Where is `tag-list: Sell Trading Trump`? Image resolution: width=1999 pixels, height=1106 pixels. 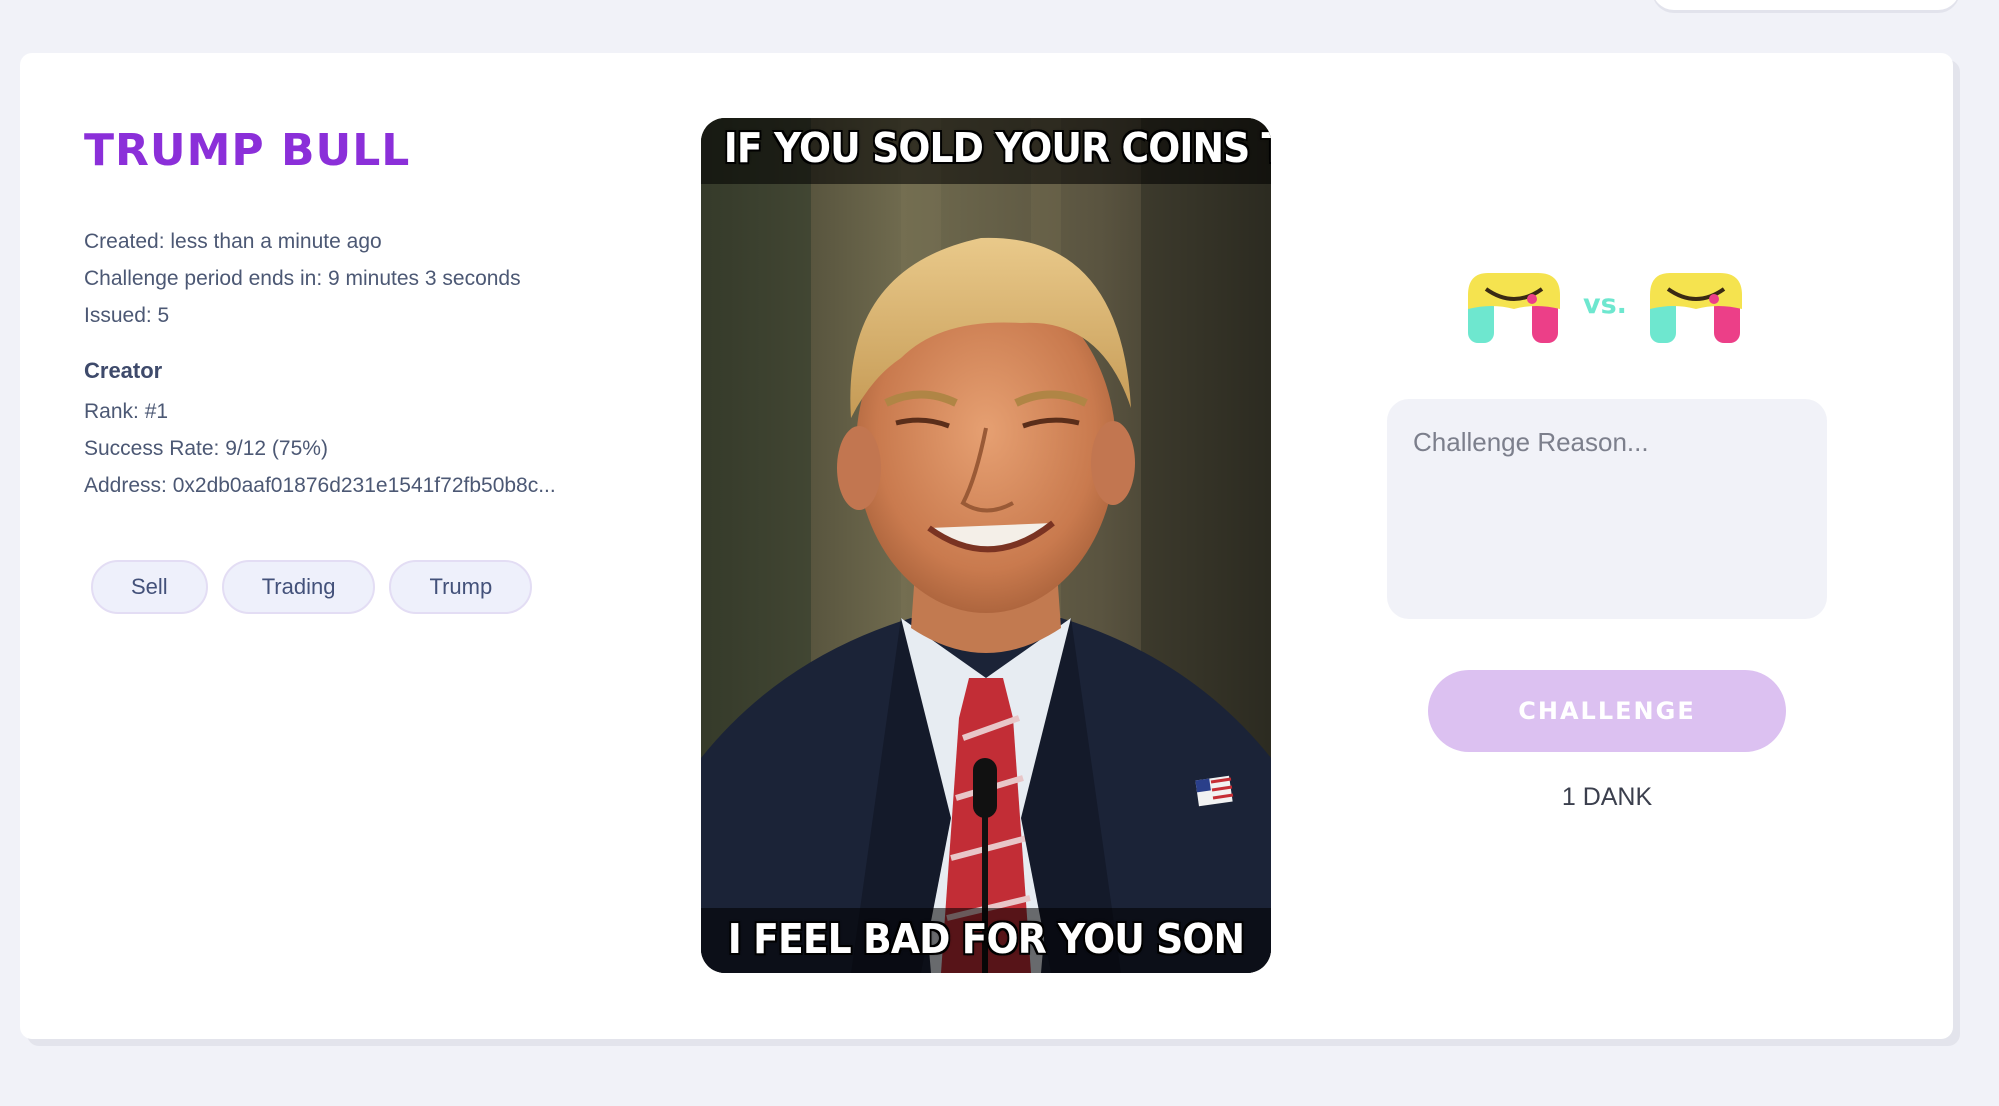 tag-list: Sell Trading Trump is located at coordinates (312, 587).